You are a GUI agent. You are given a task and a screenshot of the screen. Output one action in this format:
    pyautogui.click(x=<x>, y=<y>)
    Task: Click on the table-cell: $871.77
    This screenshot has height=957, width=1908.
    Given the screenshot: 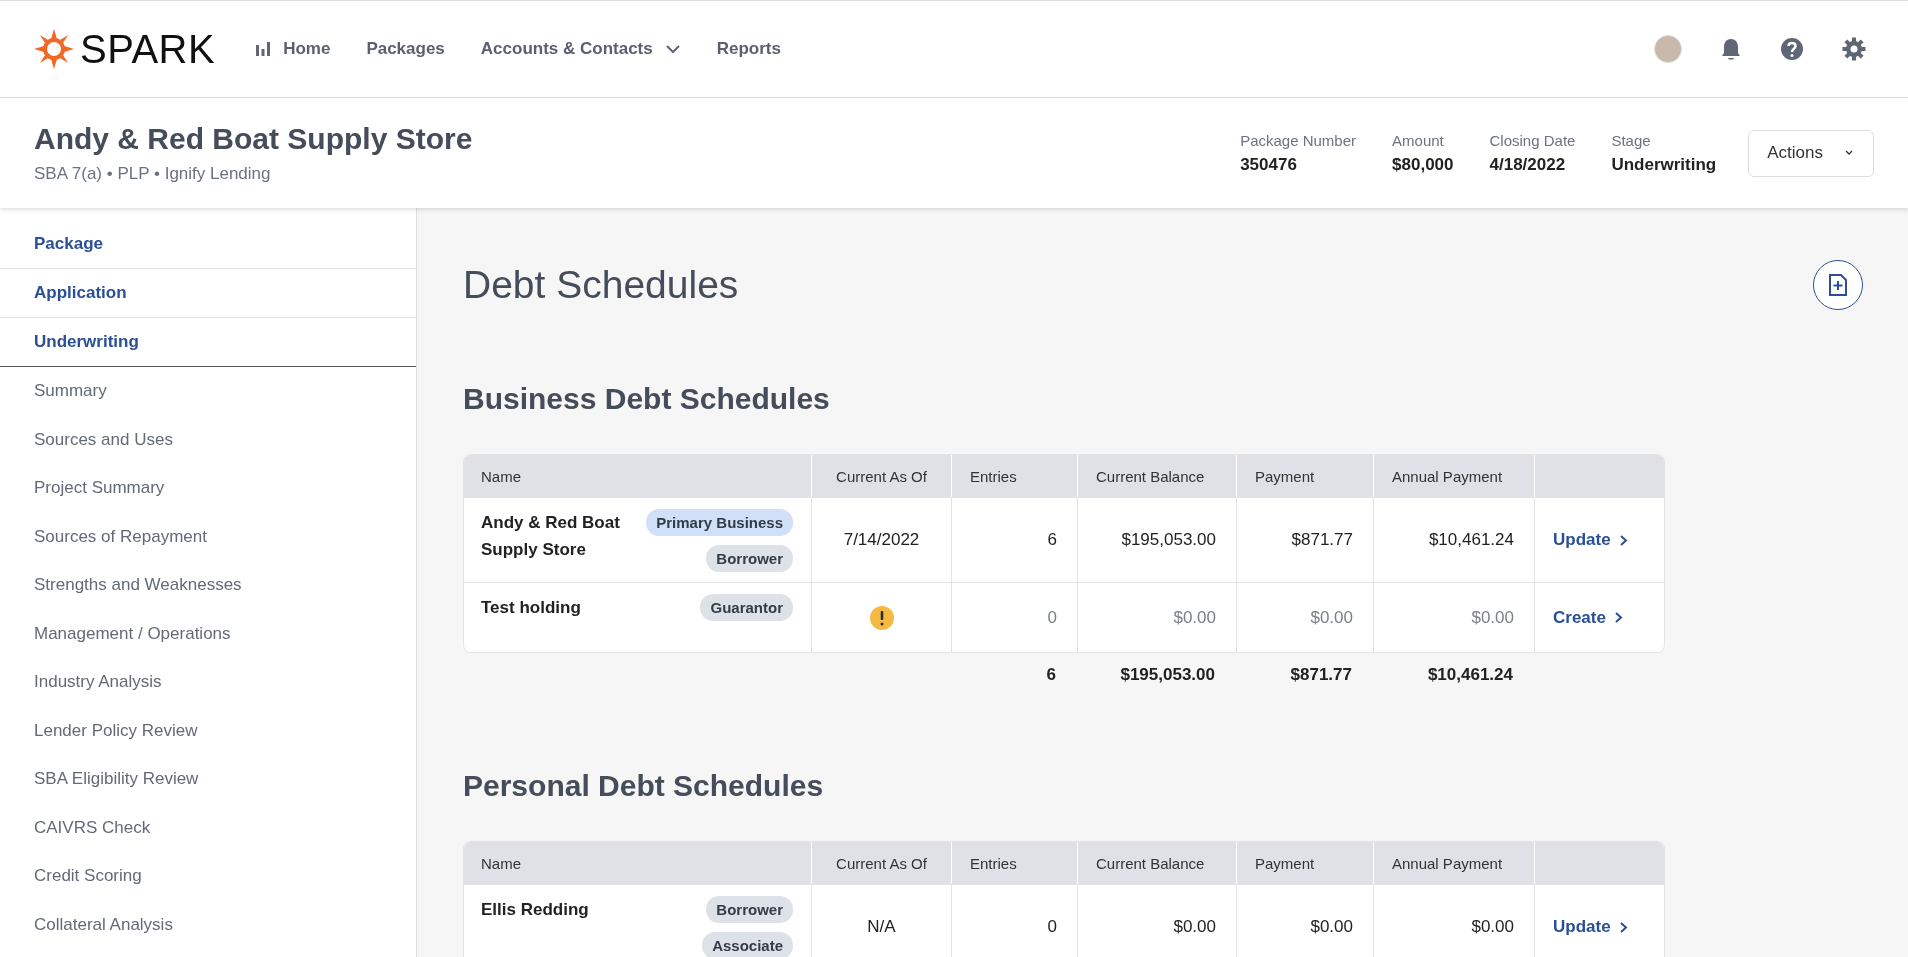 What is the action you would take?
    pyautogui.click(x=1322, y=540)
    